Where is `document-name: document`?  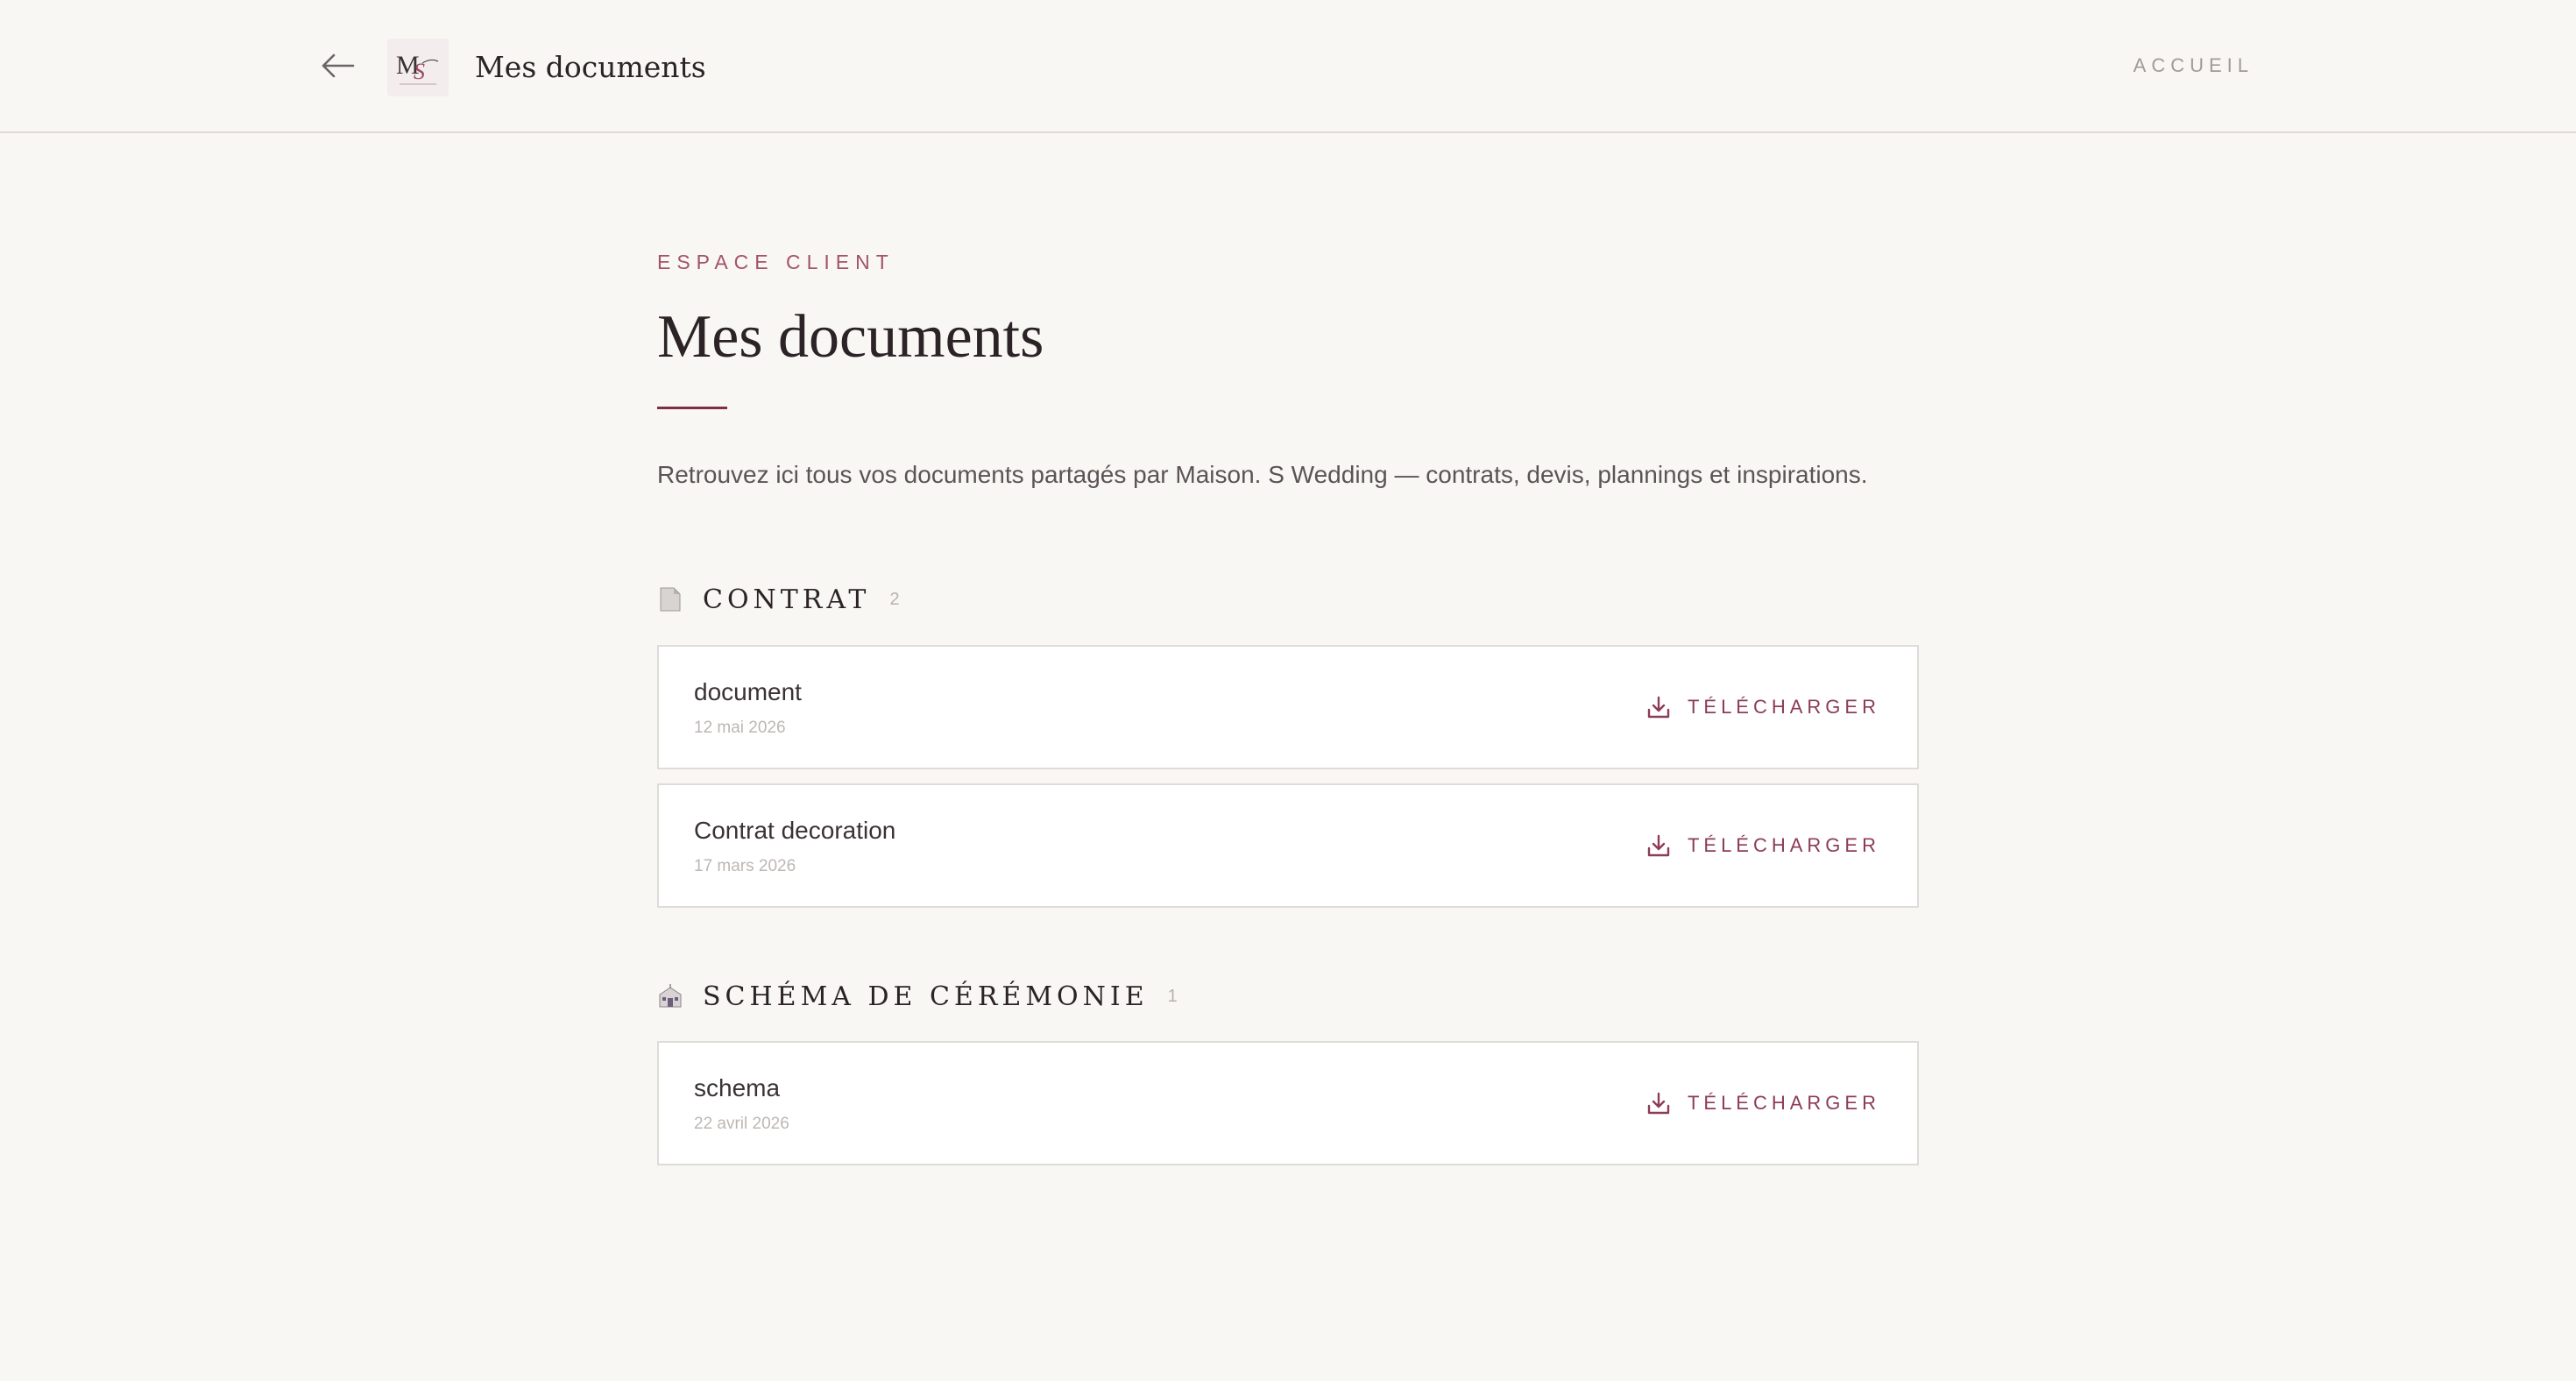 document-name: document is located at coordinates (748, 691).